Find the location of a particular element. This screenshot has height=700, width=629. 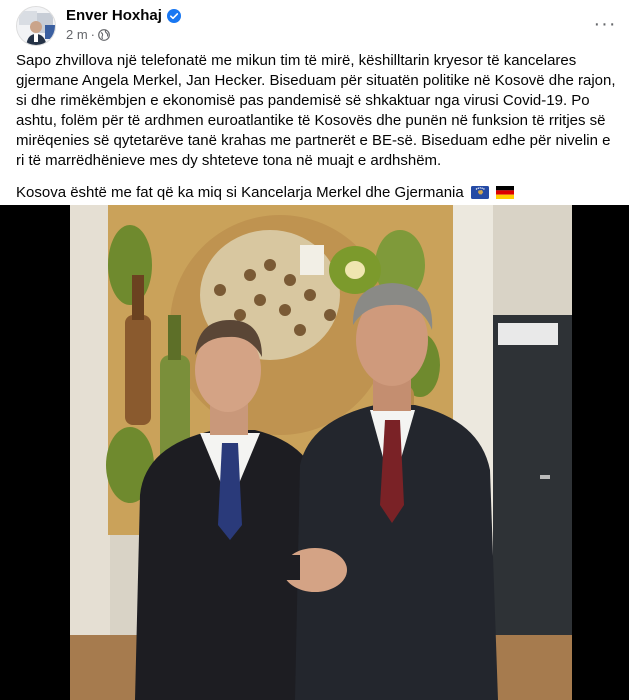

author-name-text: Enver Hoxhaj is located at coordinates (114, 15).